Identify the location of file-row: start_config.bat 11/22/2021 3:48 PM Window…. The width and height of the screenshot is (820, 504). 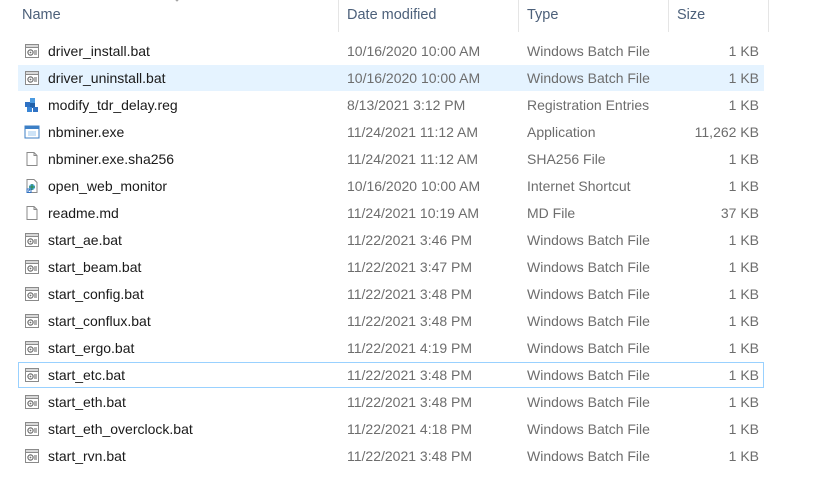
(391, 294).